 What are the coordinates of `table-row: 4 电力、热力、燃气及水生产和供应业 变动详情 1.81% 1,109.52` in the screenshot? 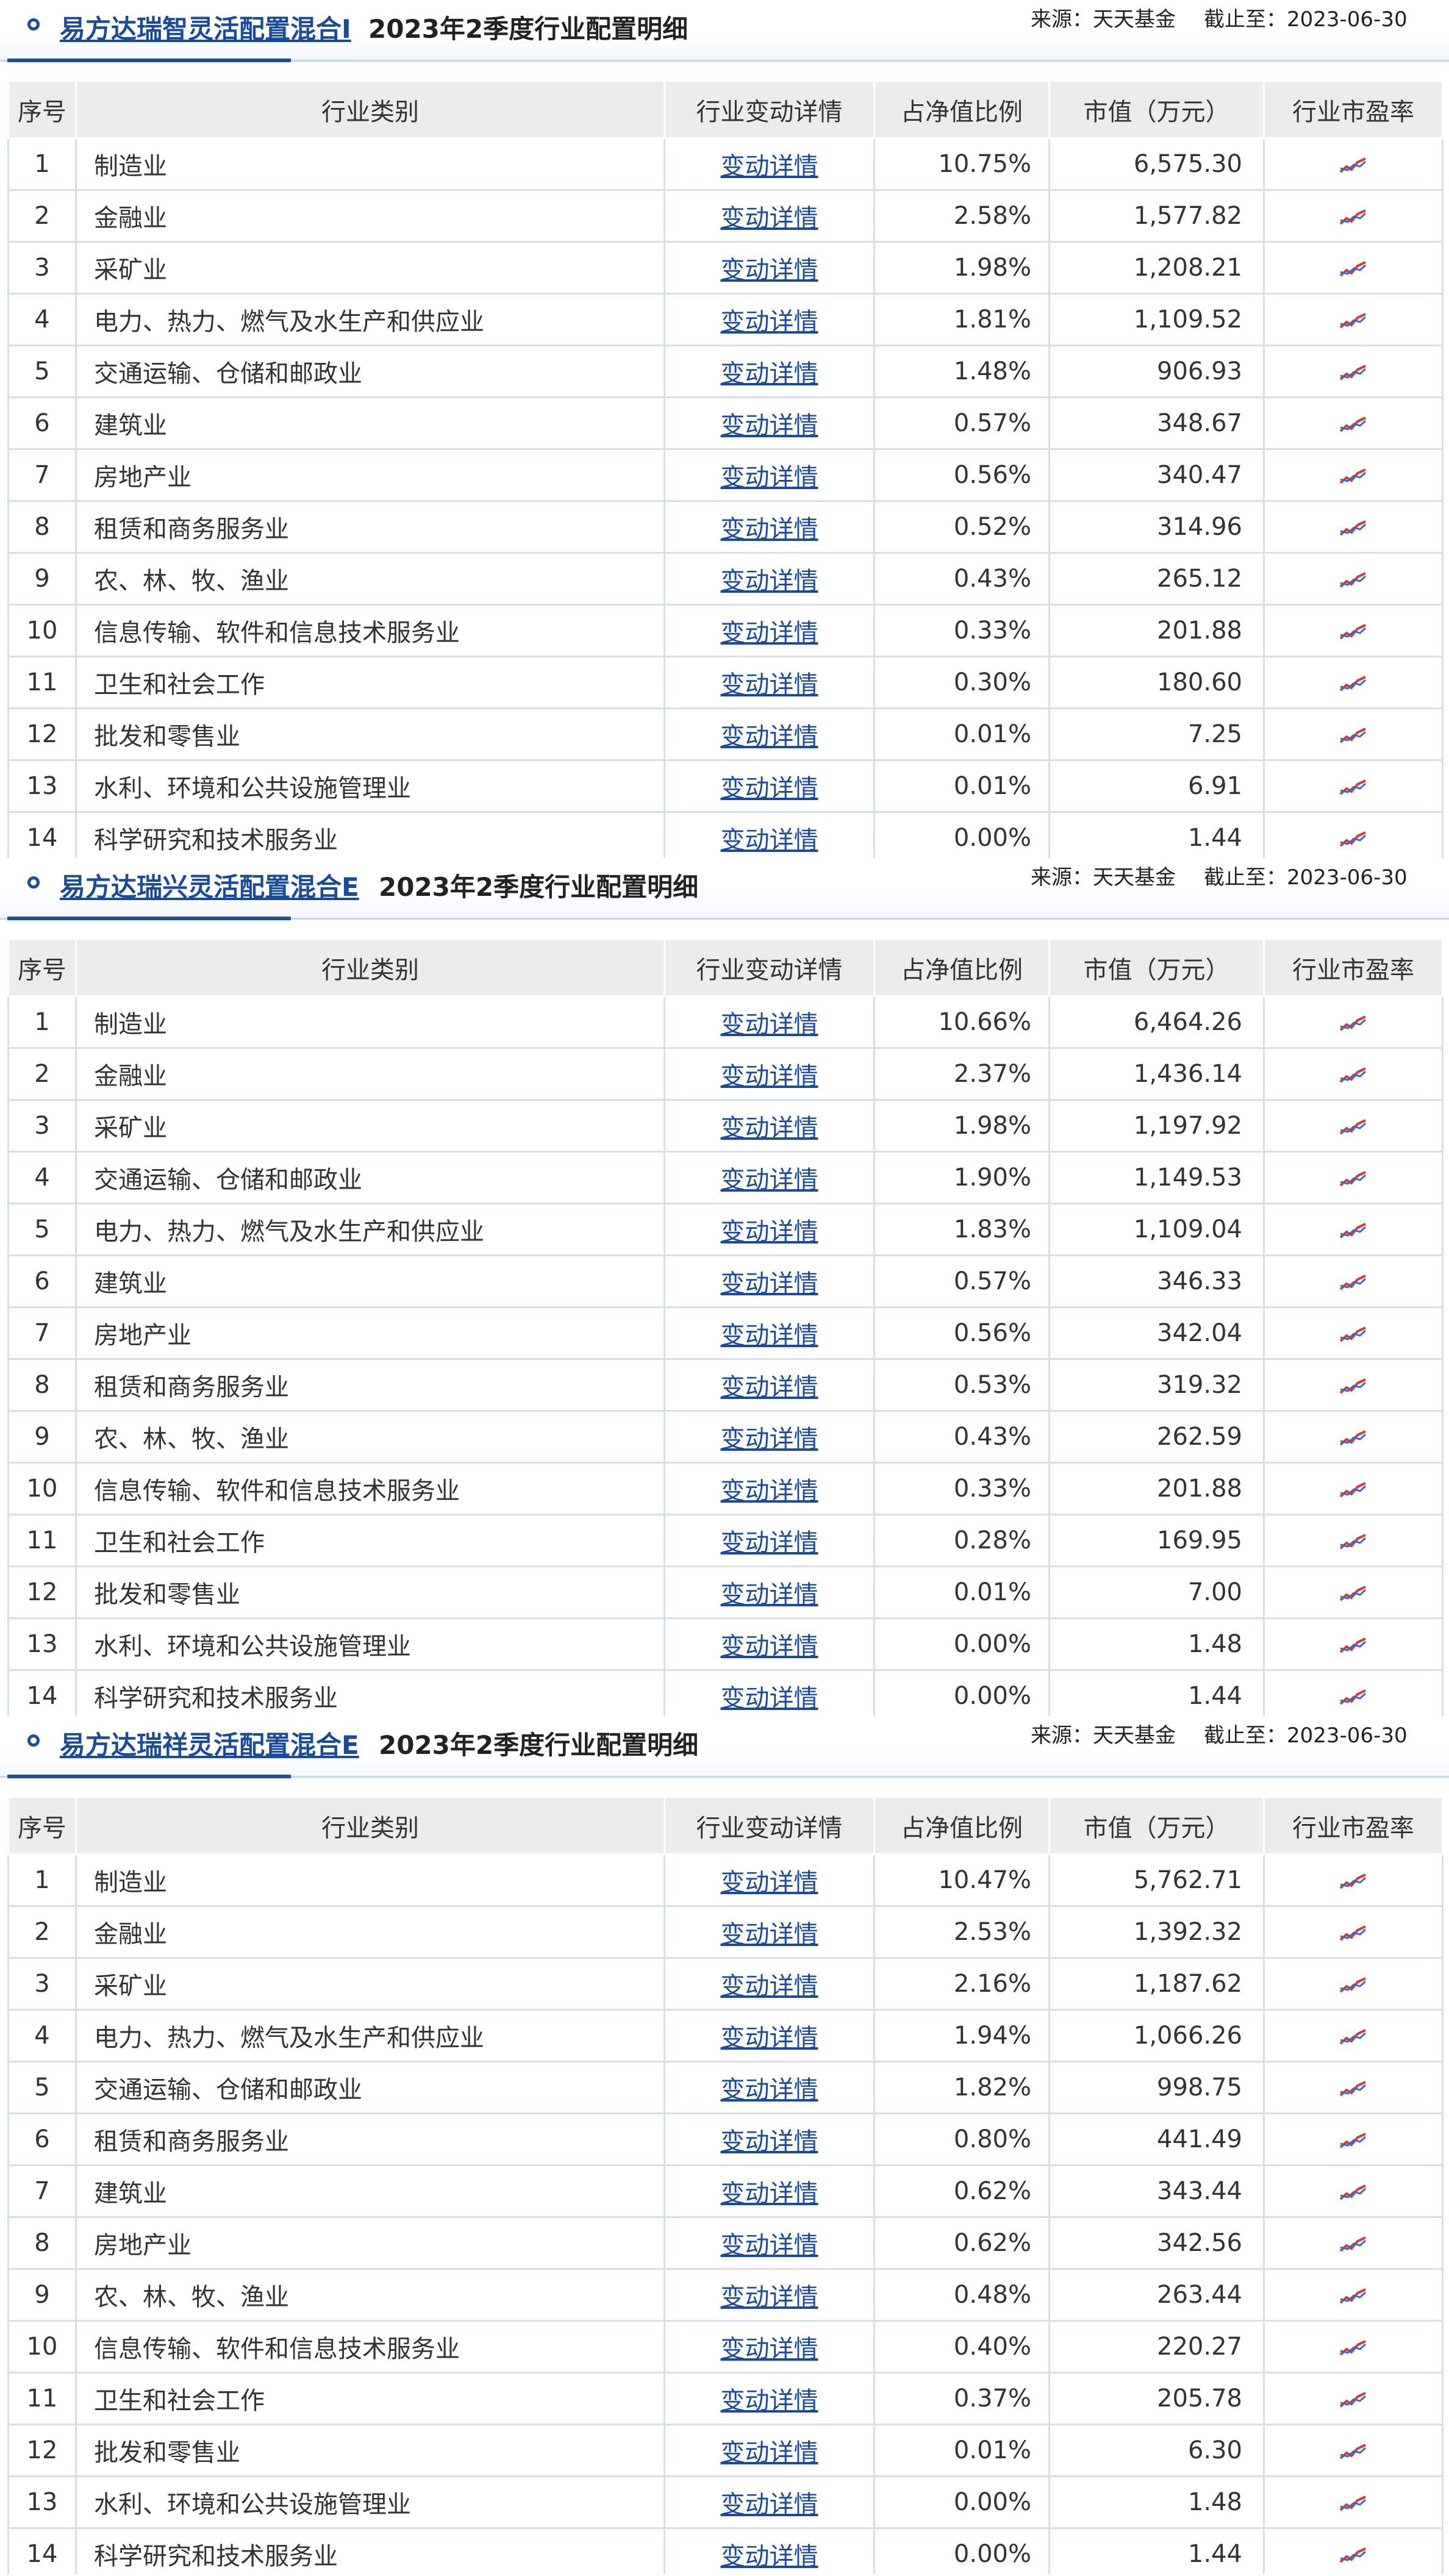 It's located at (726, 319).